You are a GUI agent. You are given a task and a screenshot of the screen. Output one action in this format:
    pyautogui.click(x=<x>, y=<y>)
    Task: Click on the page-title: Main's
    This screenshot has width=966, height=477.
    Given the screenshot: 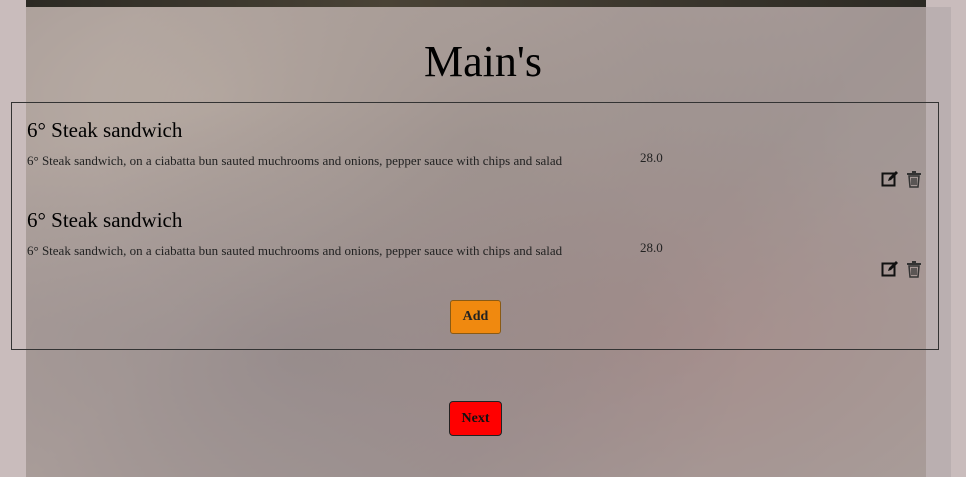 What is the action you would take?
    pyautogui.click(x=483, y=61)
    